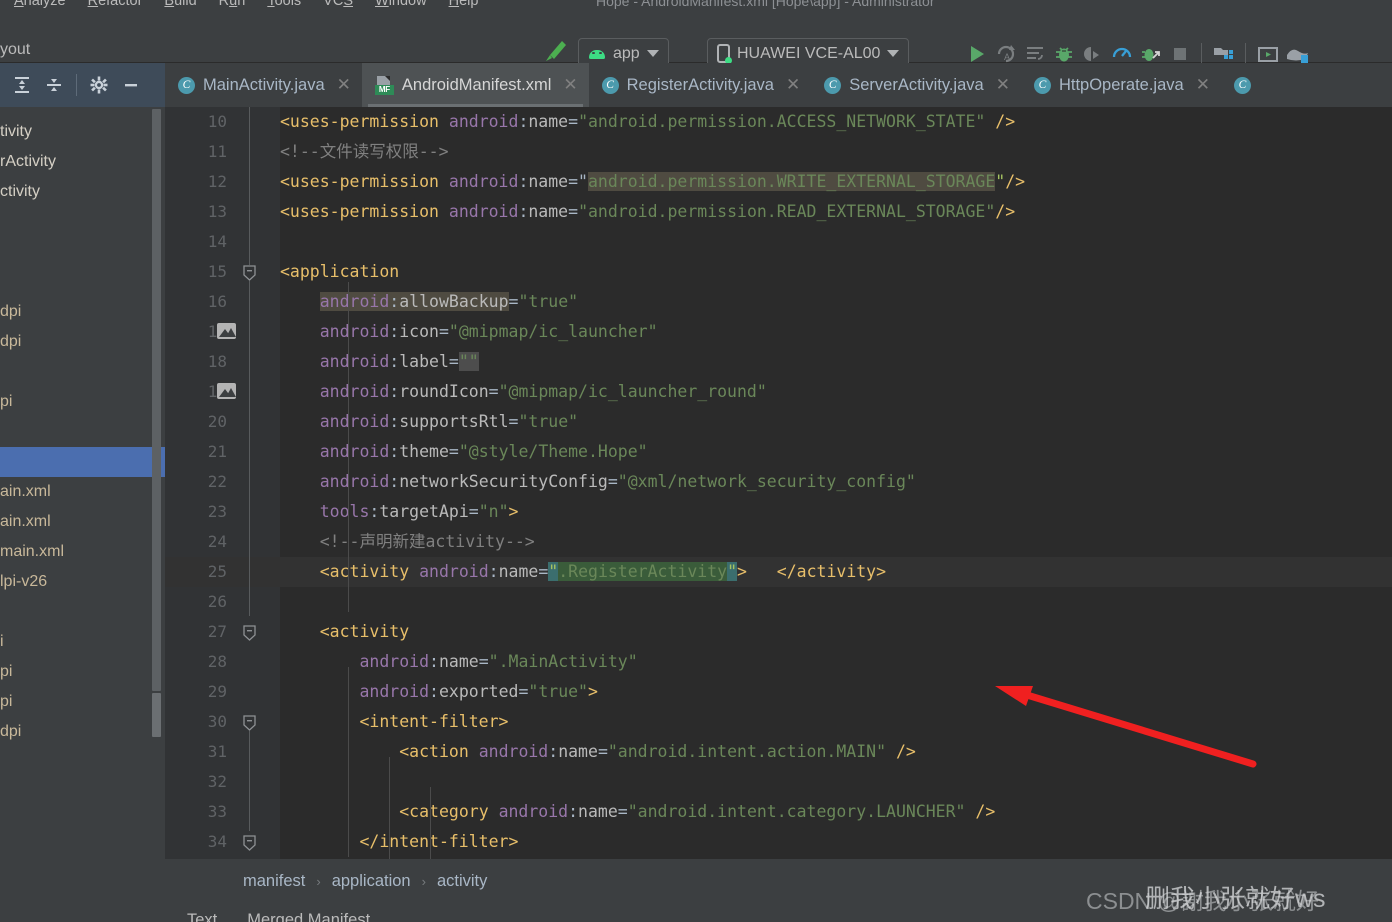 The height and width of the screenshot is (922, 1392). Describe the element at coordinates (82, 462) in the screenshot. I see `tree-item-selected` at that location.